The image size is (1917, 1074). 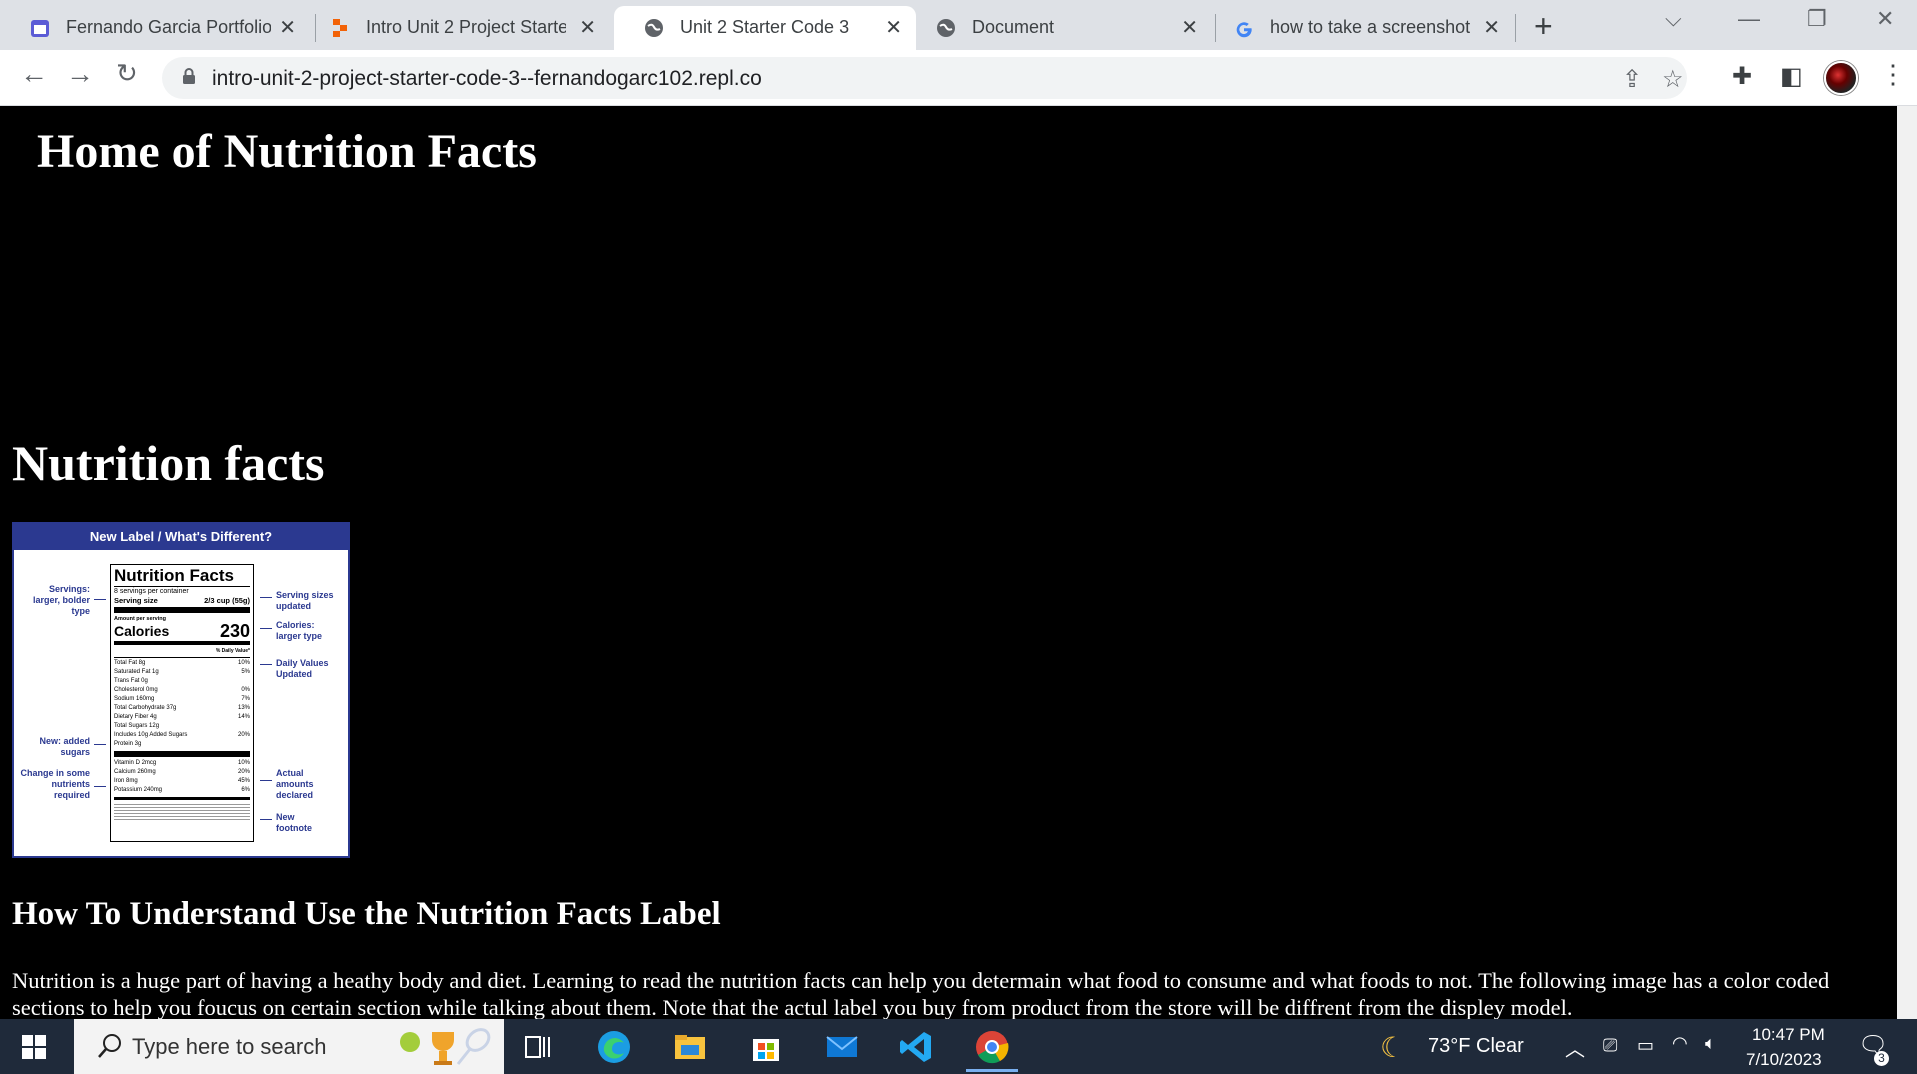 What do you see at coordinates (299, 630) in the screenshot?
I see `callout-calories: Calories: larger type` at bounding box center [299, 630].